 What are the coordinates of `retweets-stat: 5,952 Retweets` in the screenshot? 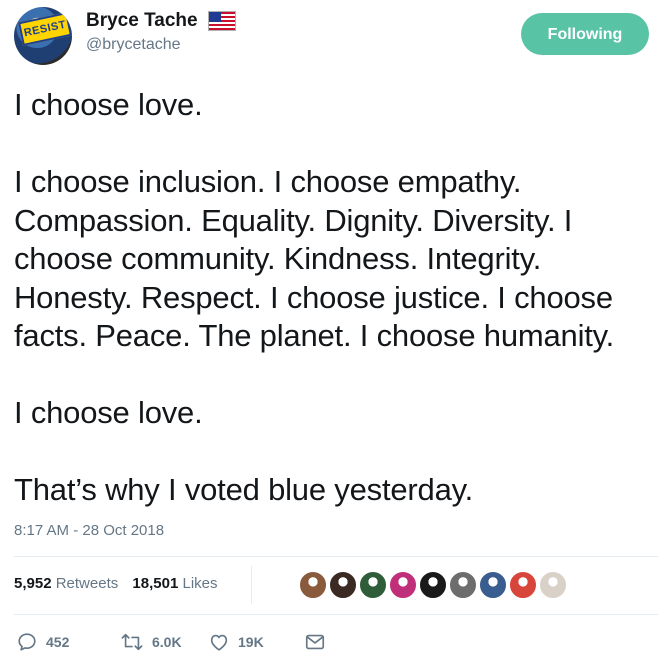 It's located at (66, 583).